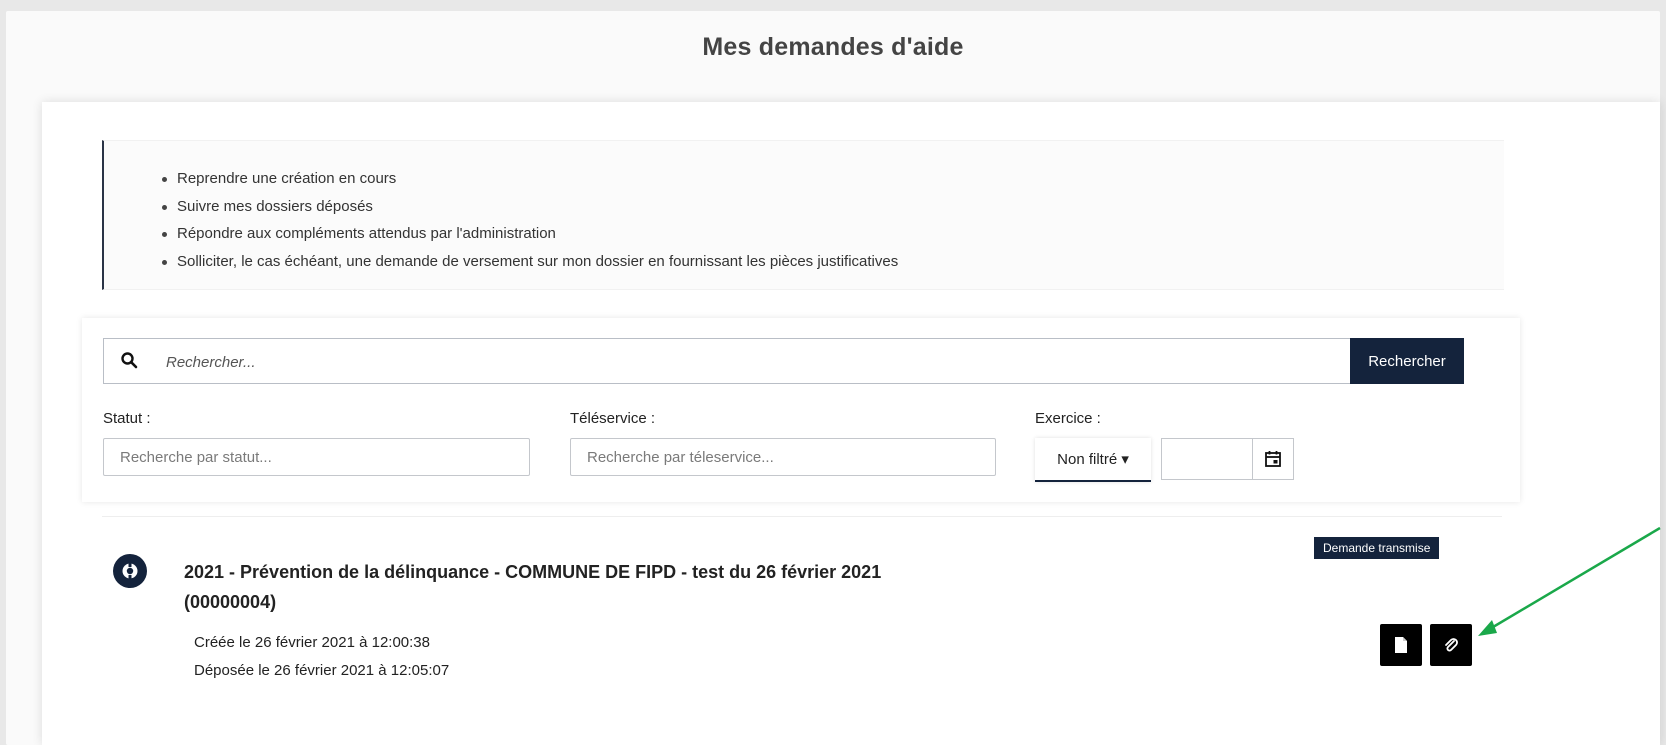  What do you see at coordinates (833, 47) in the screenshot?
I see `page-title: Mes demandes d'aide` at bounding box center [833, 47].